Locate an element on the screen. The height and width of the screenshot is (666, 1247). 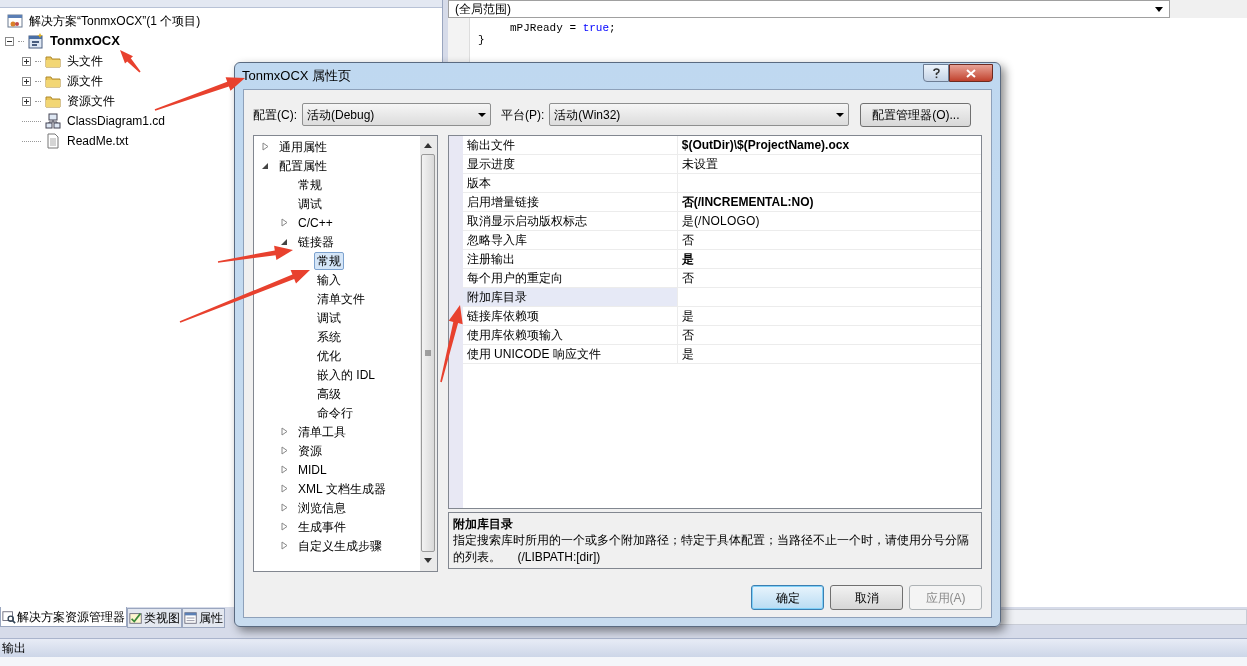
window-title: TonmxOCX 属性页 is located at coordinates (297, 76).